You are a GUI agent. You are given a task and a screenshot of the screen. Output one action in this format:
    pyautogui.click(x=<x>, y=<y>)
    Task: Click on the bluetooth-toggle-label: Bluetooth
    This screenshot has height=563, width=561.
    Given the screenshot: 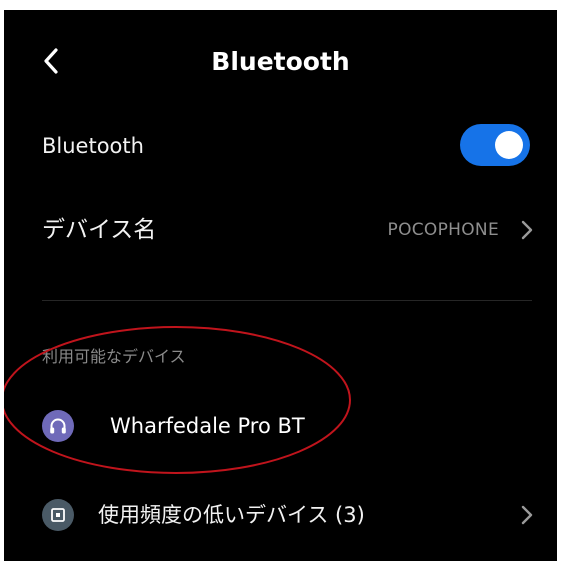 What is the action you would take?
    pyautogui.click(x=93, y=146)
    